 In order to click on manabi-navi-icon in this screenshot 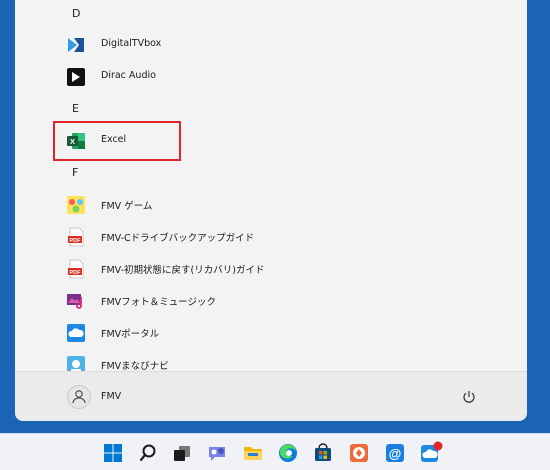, I will do `click(76, 363)`.